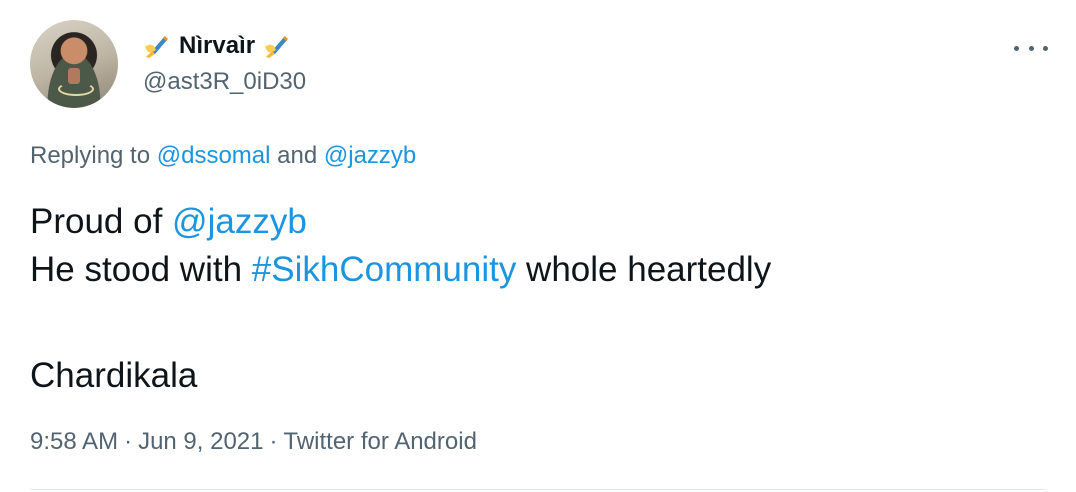  Describe the element at coordinates (224, 82) in the screenshot. I see `author-handle: @ast3R_0iD30` at that location.